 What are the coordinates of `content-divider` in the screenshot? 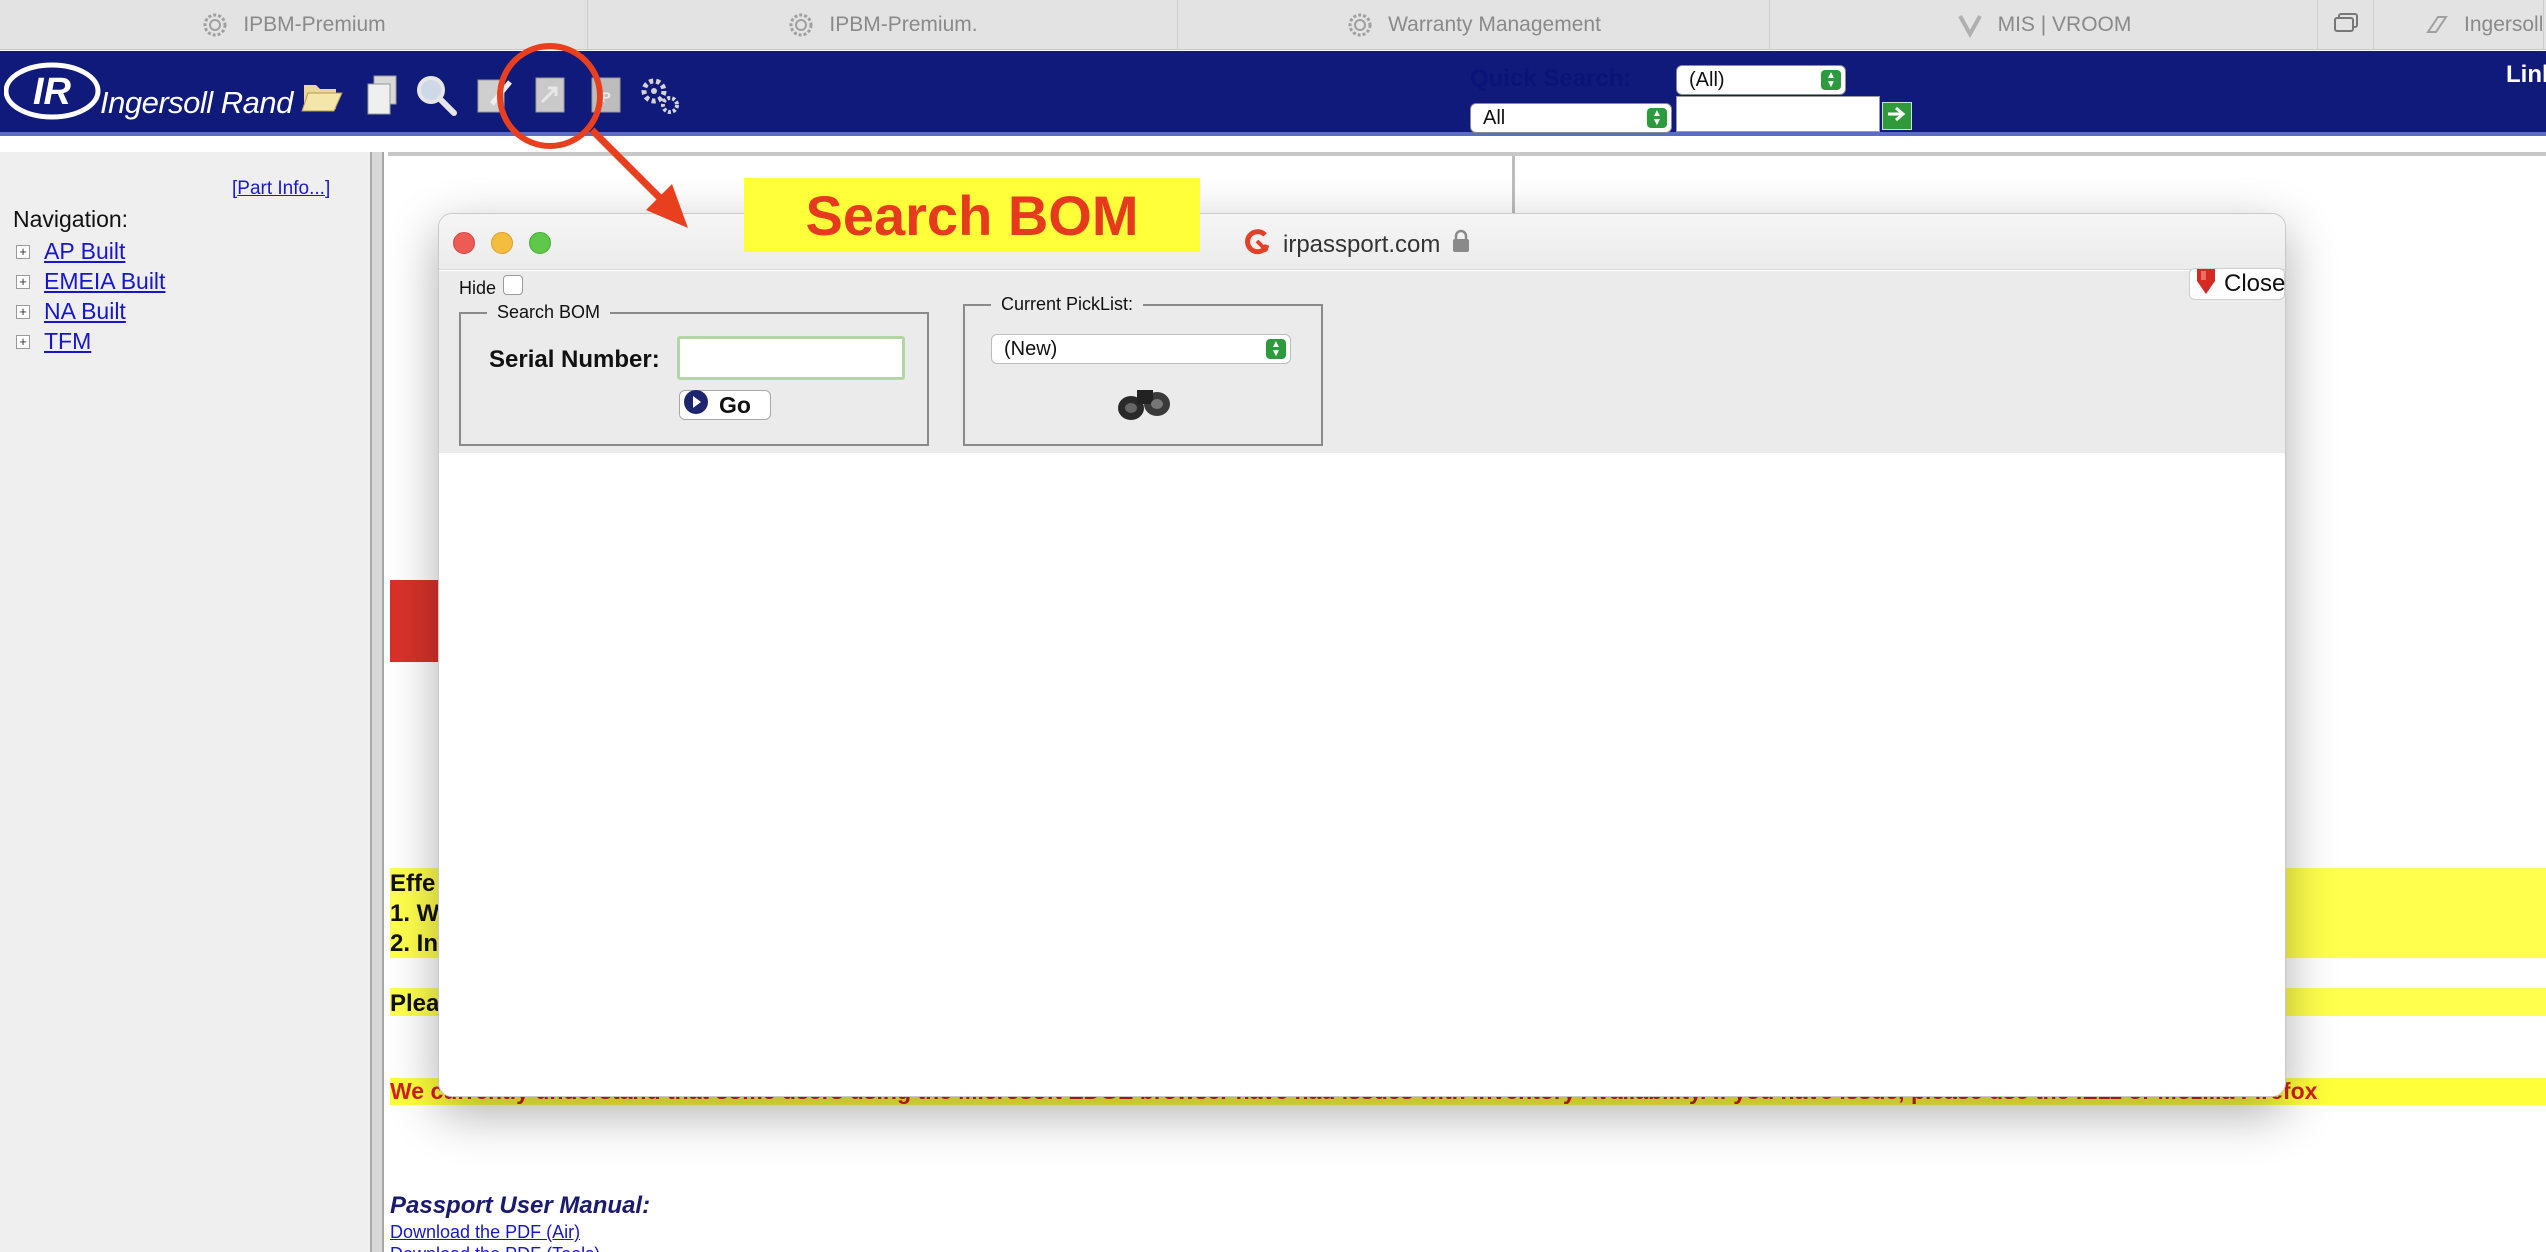 It's located at (1513, 186).